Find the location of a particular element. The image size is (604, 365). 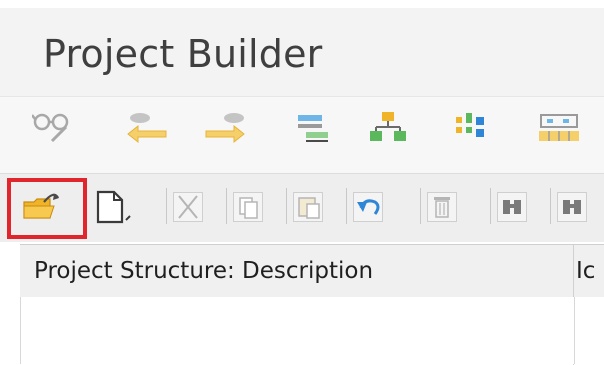

find-icon is located at coordinates (512, 206).